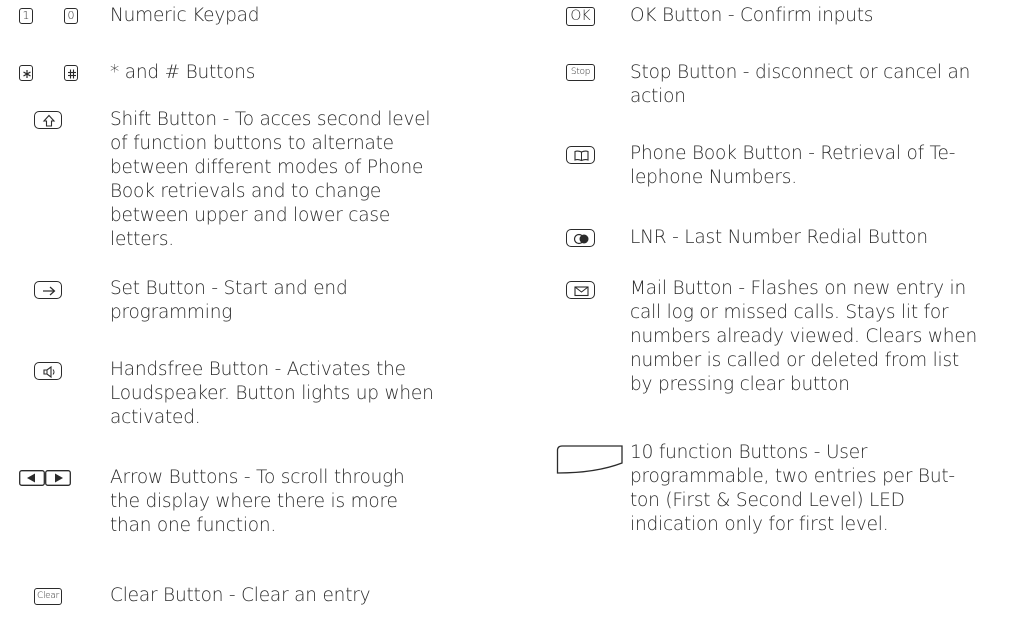  What do you see at coordinates (779, 237) in the screenshot?
I see `lnr-button-label: LNR - Last Number Redial Button` at bounding box center [779, 237].